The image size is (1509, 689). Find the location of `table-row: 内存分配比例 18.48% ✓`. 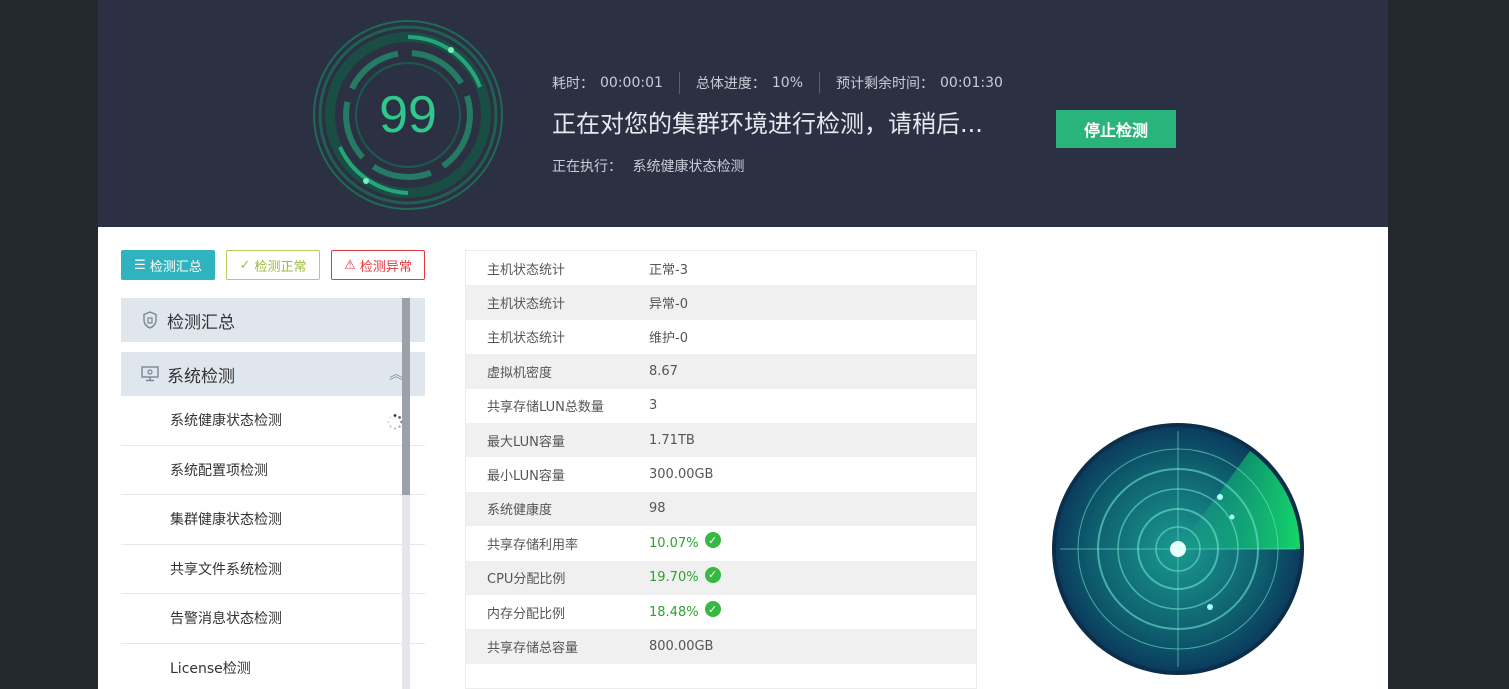

table-row: 内存分配比例 18.48% ✓ is located at coordinates (721, 612).